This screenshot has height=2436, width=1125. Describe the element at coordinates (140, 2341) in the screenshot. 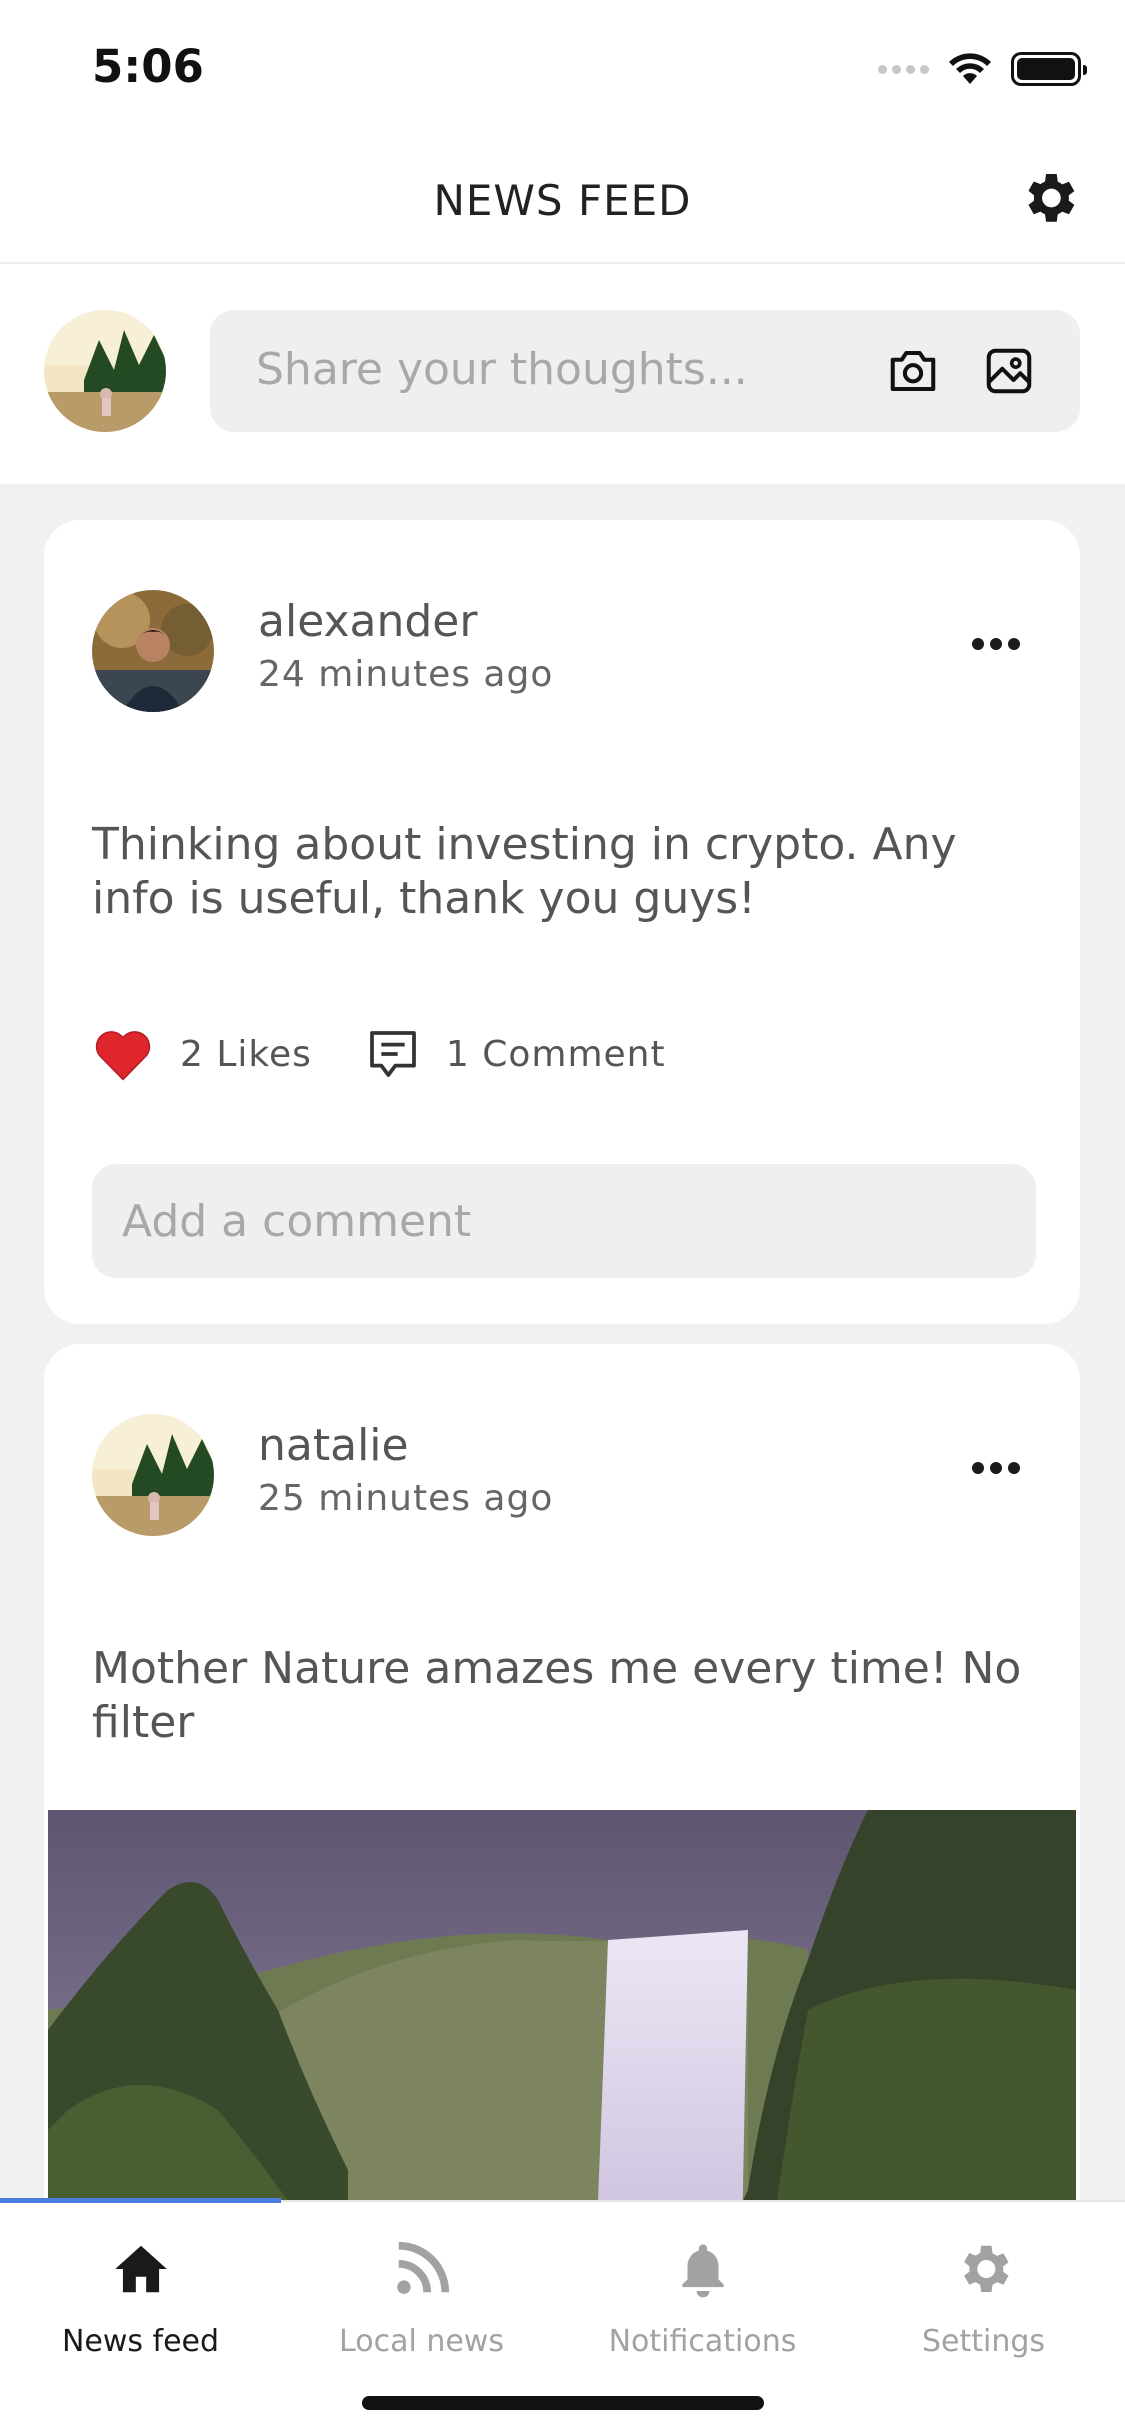

I see `nav-label: News feed` at that location.